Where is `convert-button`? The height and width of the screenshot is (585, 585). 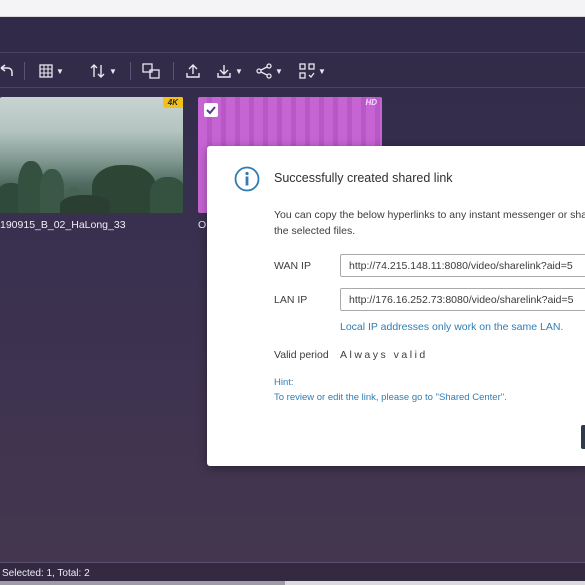 convert-button is located at coordinates (151, 71).